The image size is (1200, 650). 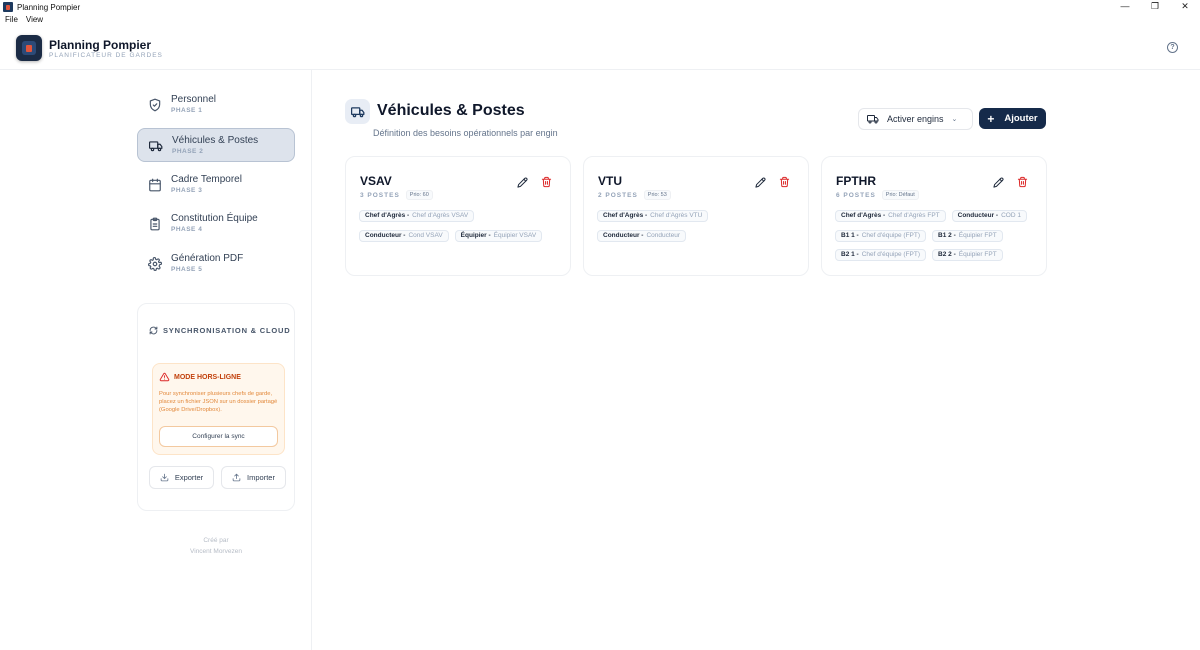 What do you see at coordinates (206, 179) in the screenshot?
I see `sidebar-item-label: Cadre Temporel` at bounding box center [206, 179].